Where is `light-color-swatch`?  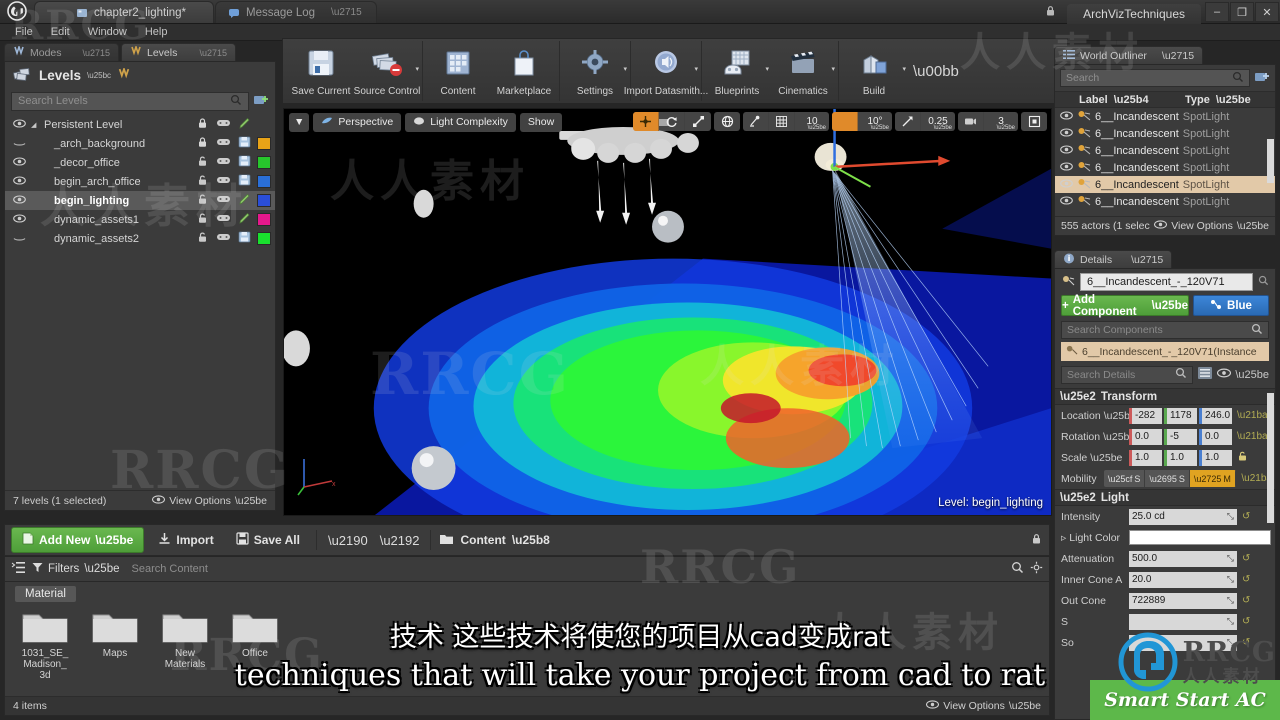
light-color-swatch is located at coordinates (1200, 537).